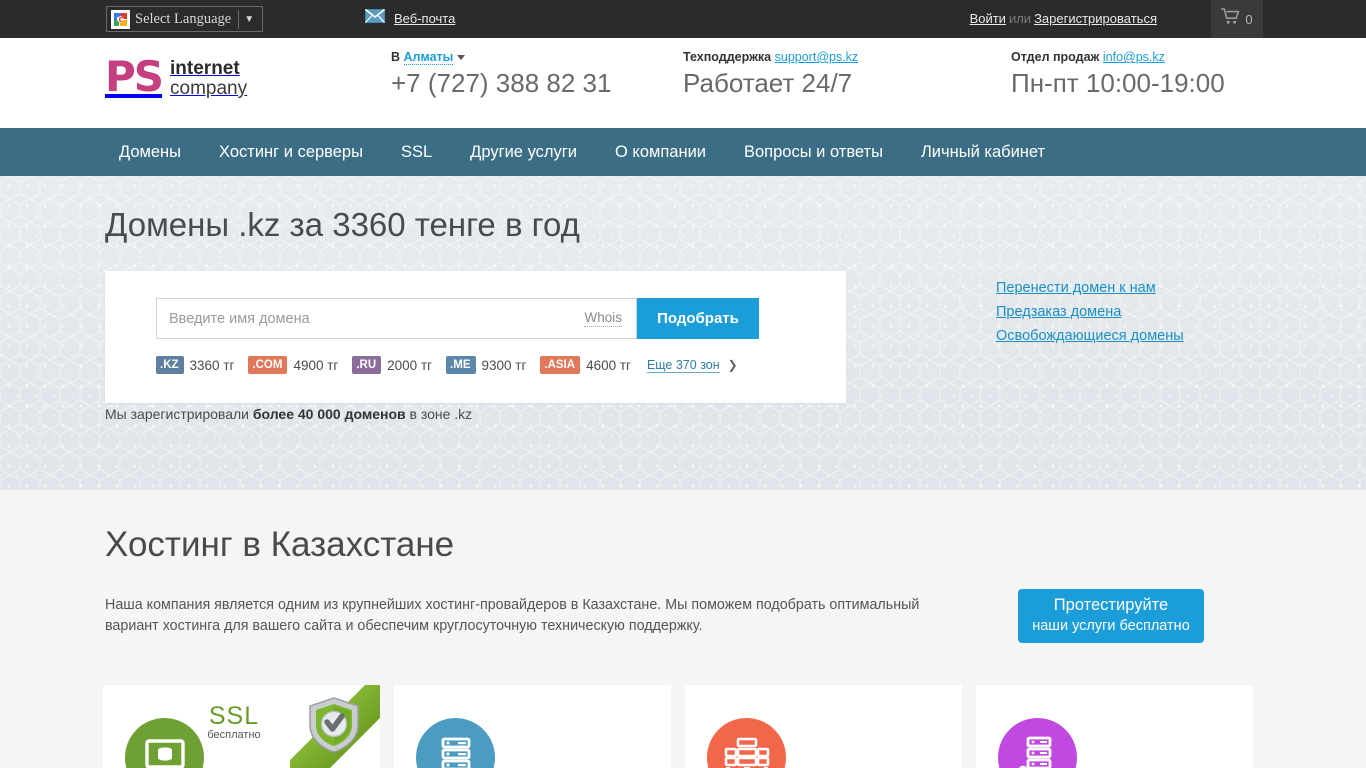 The height and width of the screenshot is (768, 1366). I want to click on logo-company-text: company, so click(209, 88).